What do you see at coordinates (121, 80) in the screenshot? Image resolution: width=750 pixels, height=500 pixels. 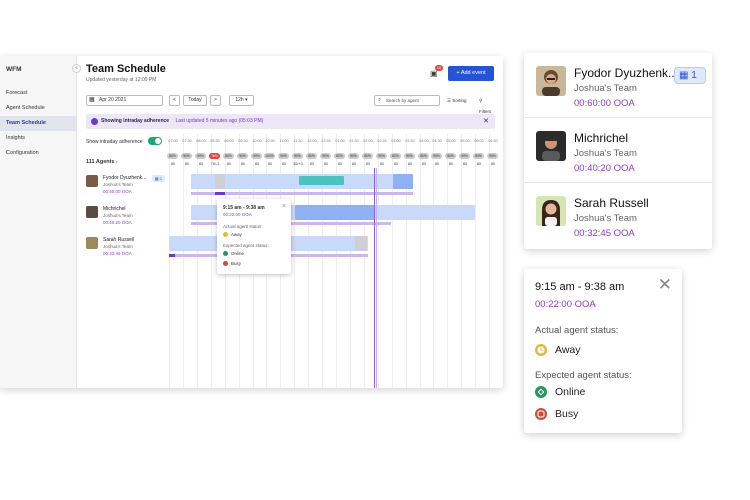 I see `page-subtitle: Updated yesterday at 12:00 PM` at bounding box center [121, 80].